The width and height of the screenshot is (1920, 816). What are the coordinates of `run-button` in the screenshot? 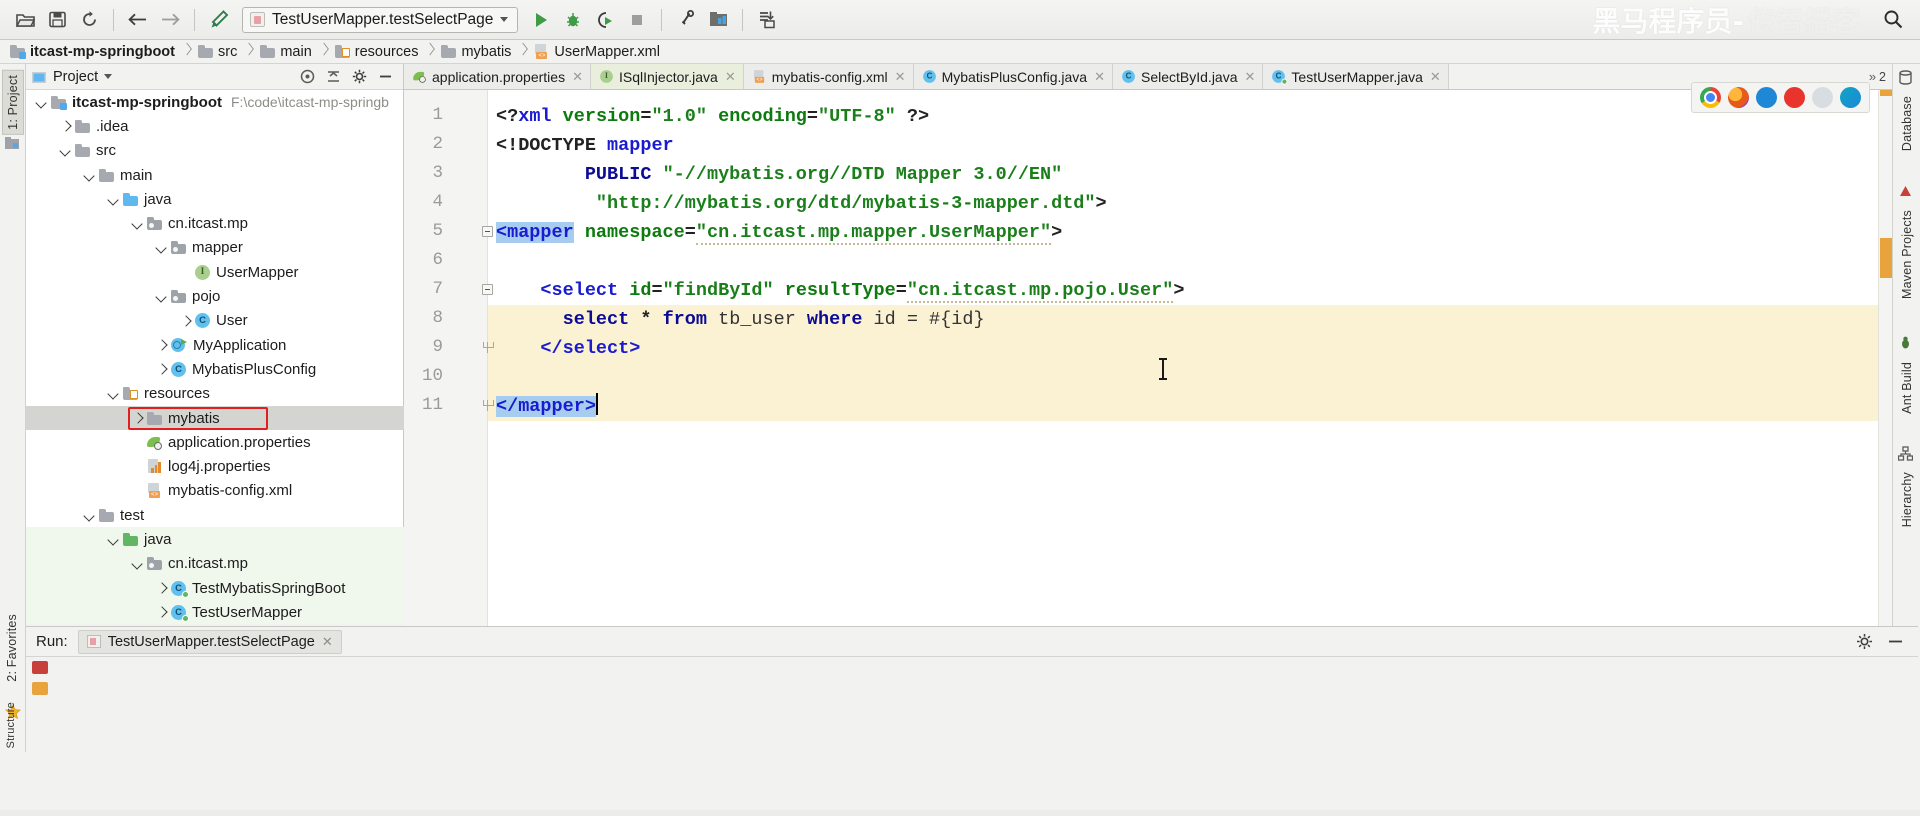 It's located at (541, 20).